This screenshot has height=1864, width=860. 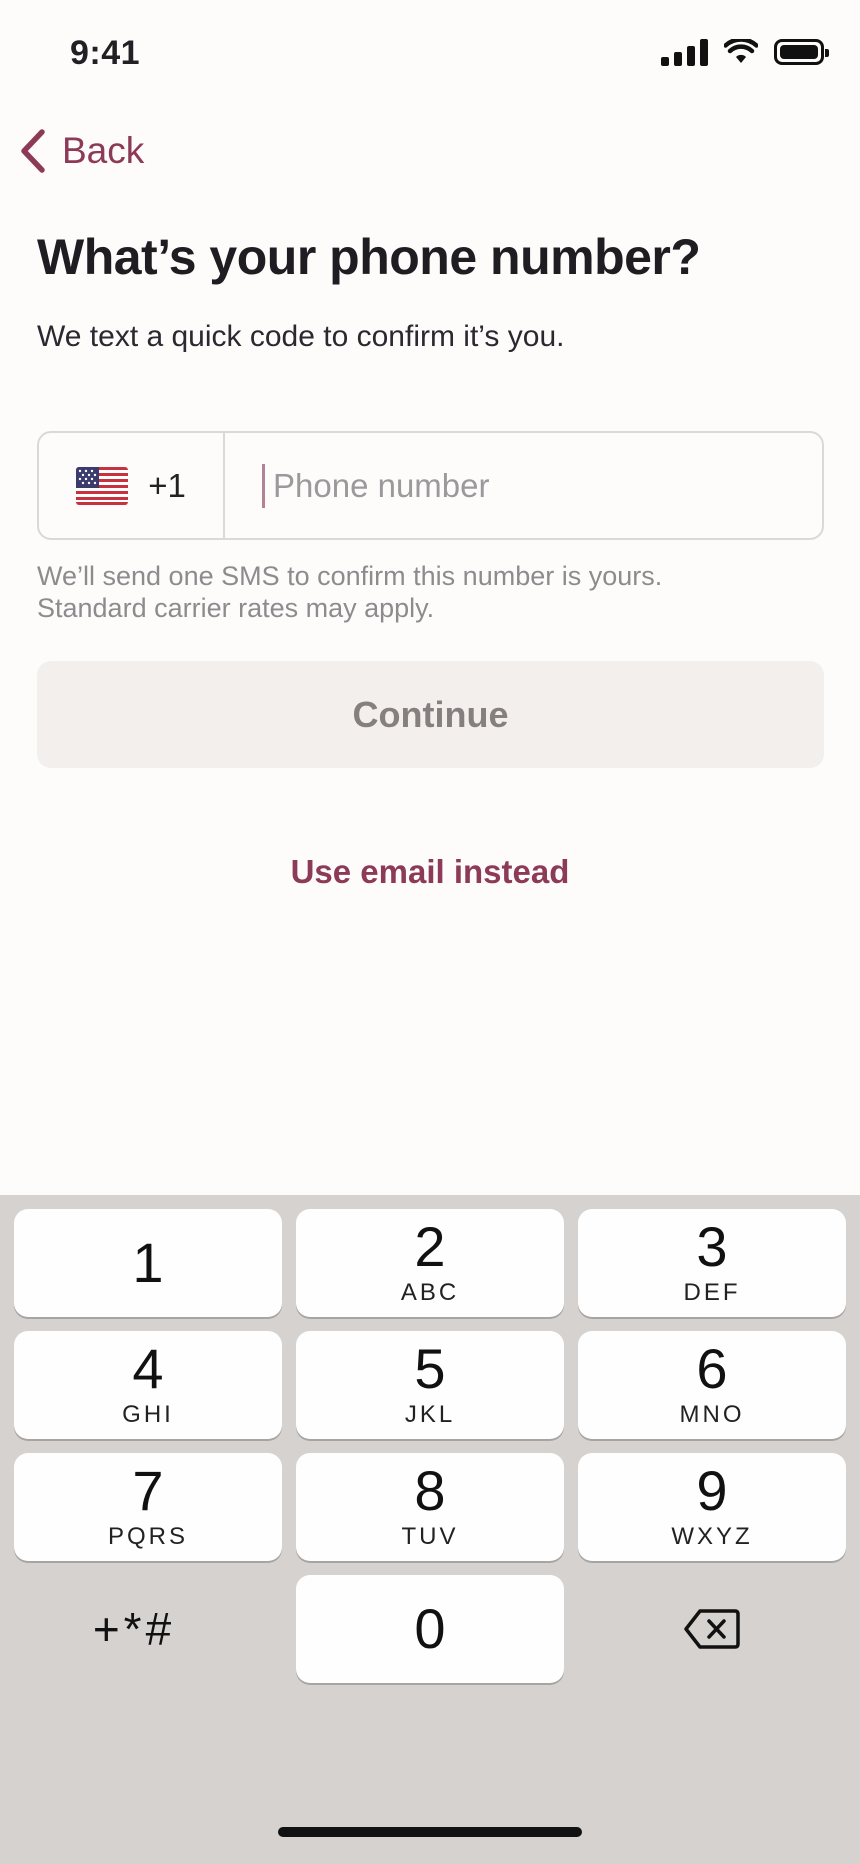 I want to click on key-digit: 5, so click(x=430, y=1368).